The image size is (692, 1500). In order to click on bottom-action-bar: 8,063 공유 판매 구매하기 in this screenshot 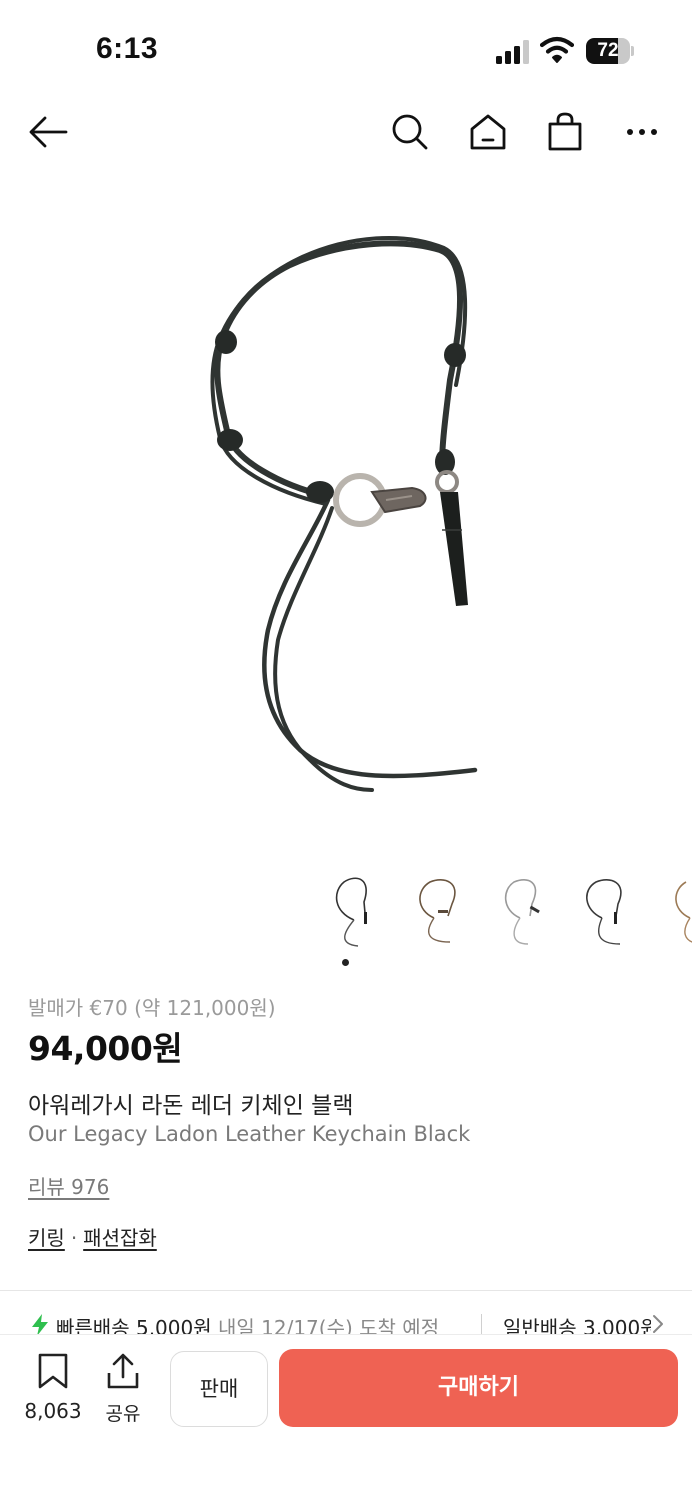, I will do `click(346, 1417)`.